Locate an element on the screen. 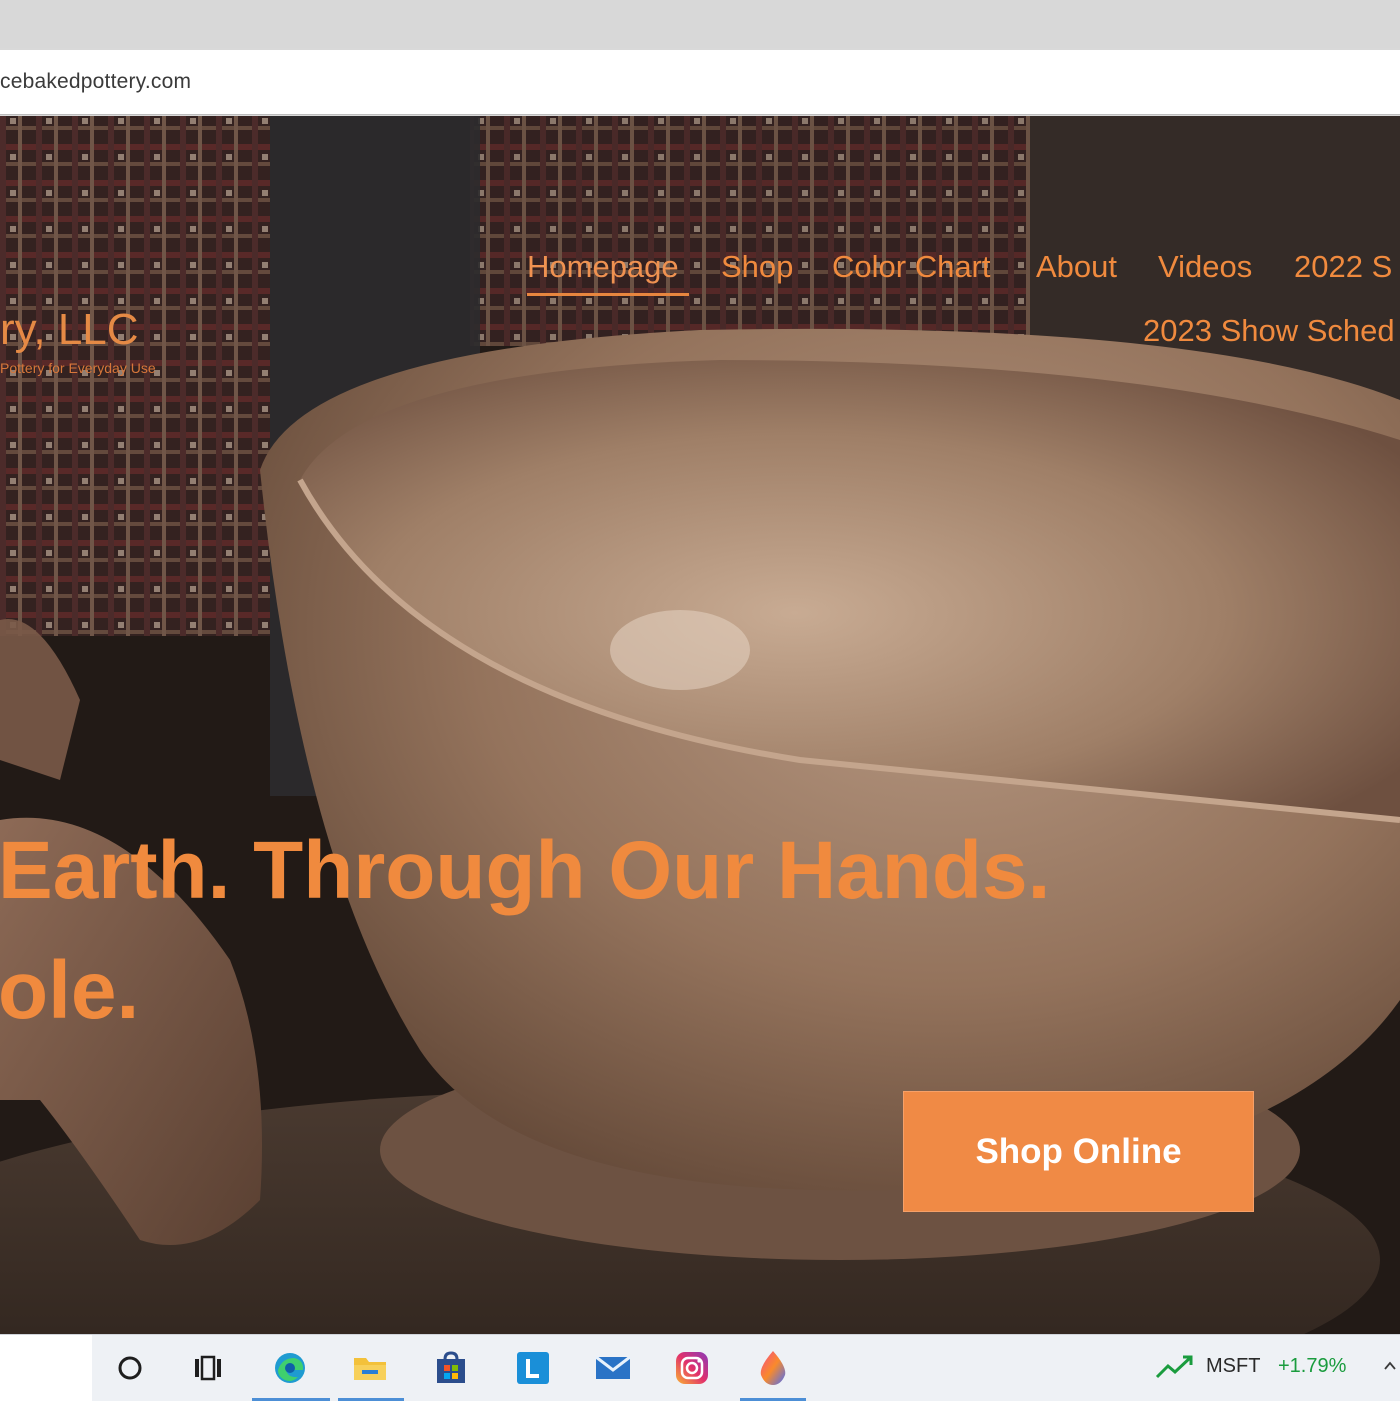 Image resolution: width=1400 pixels, height=1401 pixels. windows-taskbar: MSFT +1.79% is located at coordinates (700, 1367).